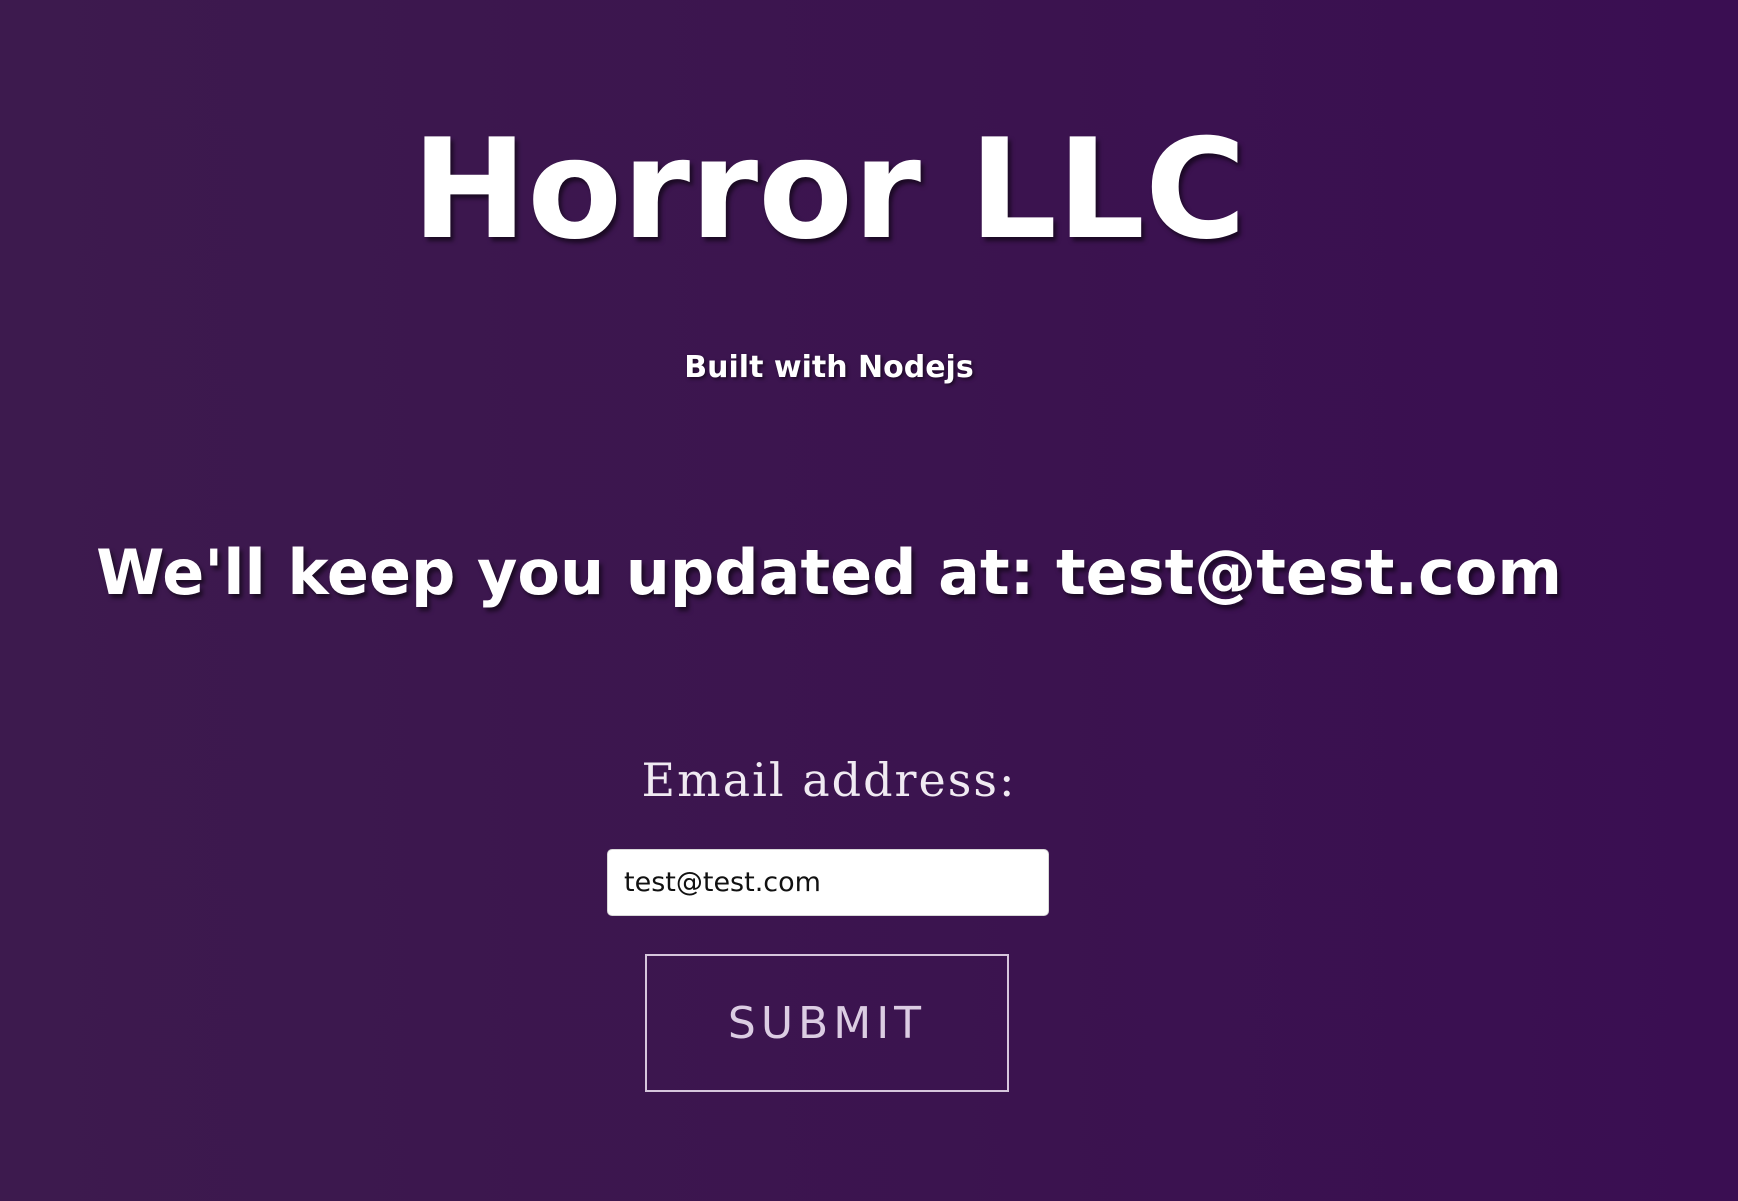 The image size is (1738, 1201). What do you see at coordinates (827, 1023) in the screenshot?
I see `submit-button: SUBMIT` at bounding box center [827, 1023].